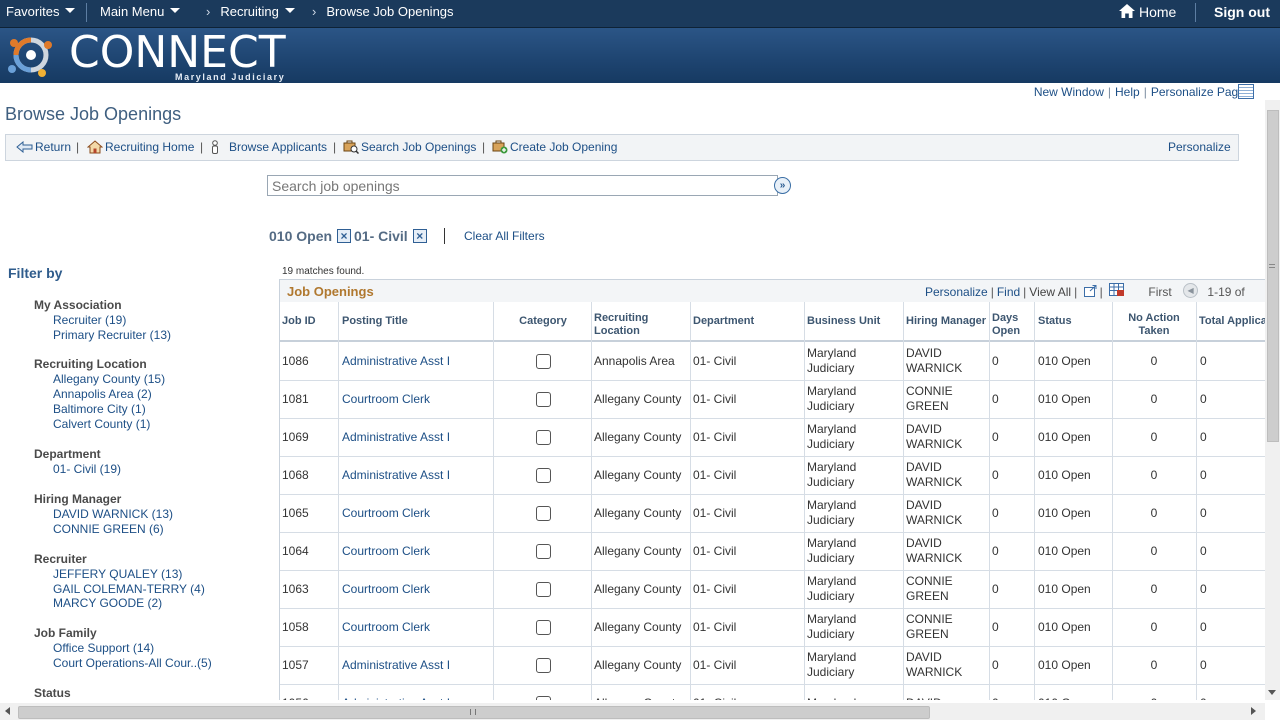 Image resolution: width=1280 pixels, height=720 pixels. Describe the element at coordinates (1069, 92) in the screenshot. I see `new-window-link: New Window` at that location.